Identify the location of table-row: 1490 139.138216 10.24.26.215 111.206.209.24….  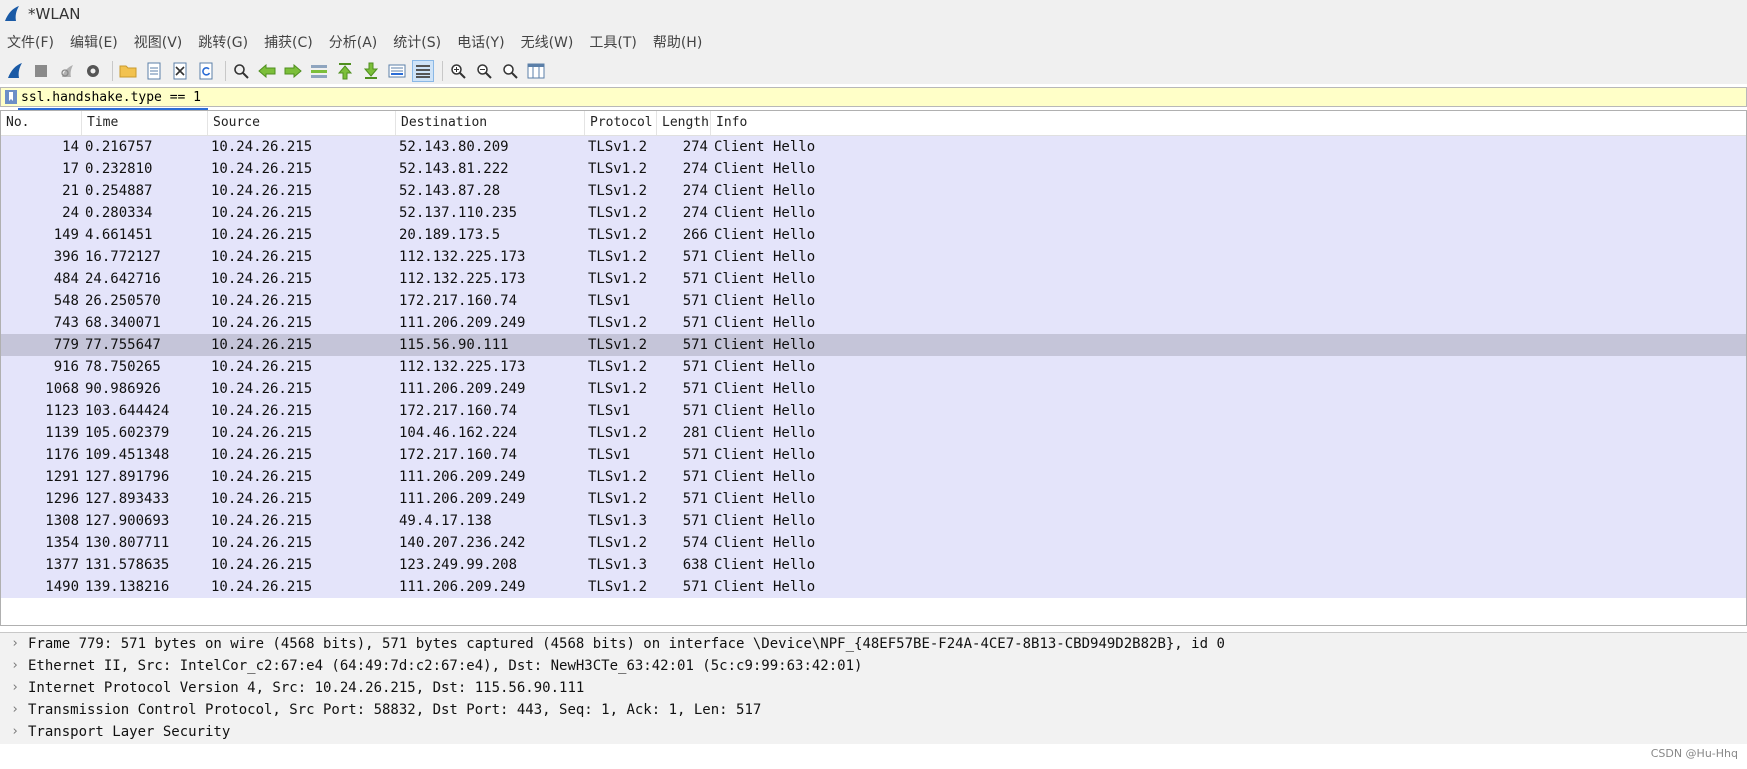
(873, 587).